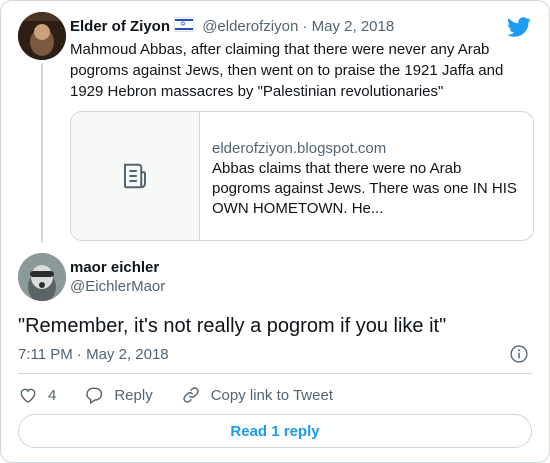 This screenshot has width=550, height=463. Describe the element at coordinates (114, 267) in the screenshot. I see `author-name: maor eichler` at that location.